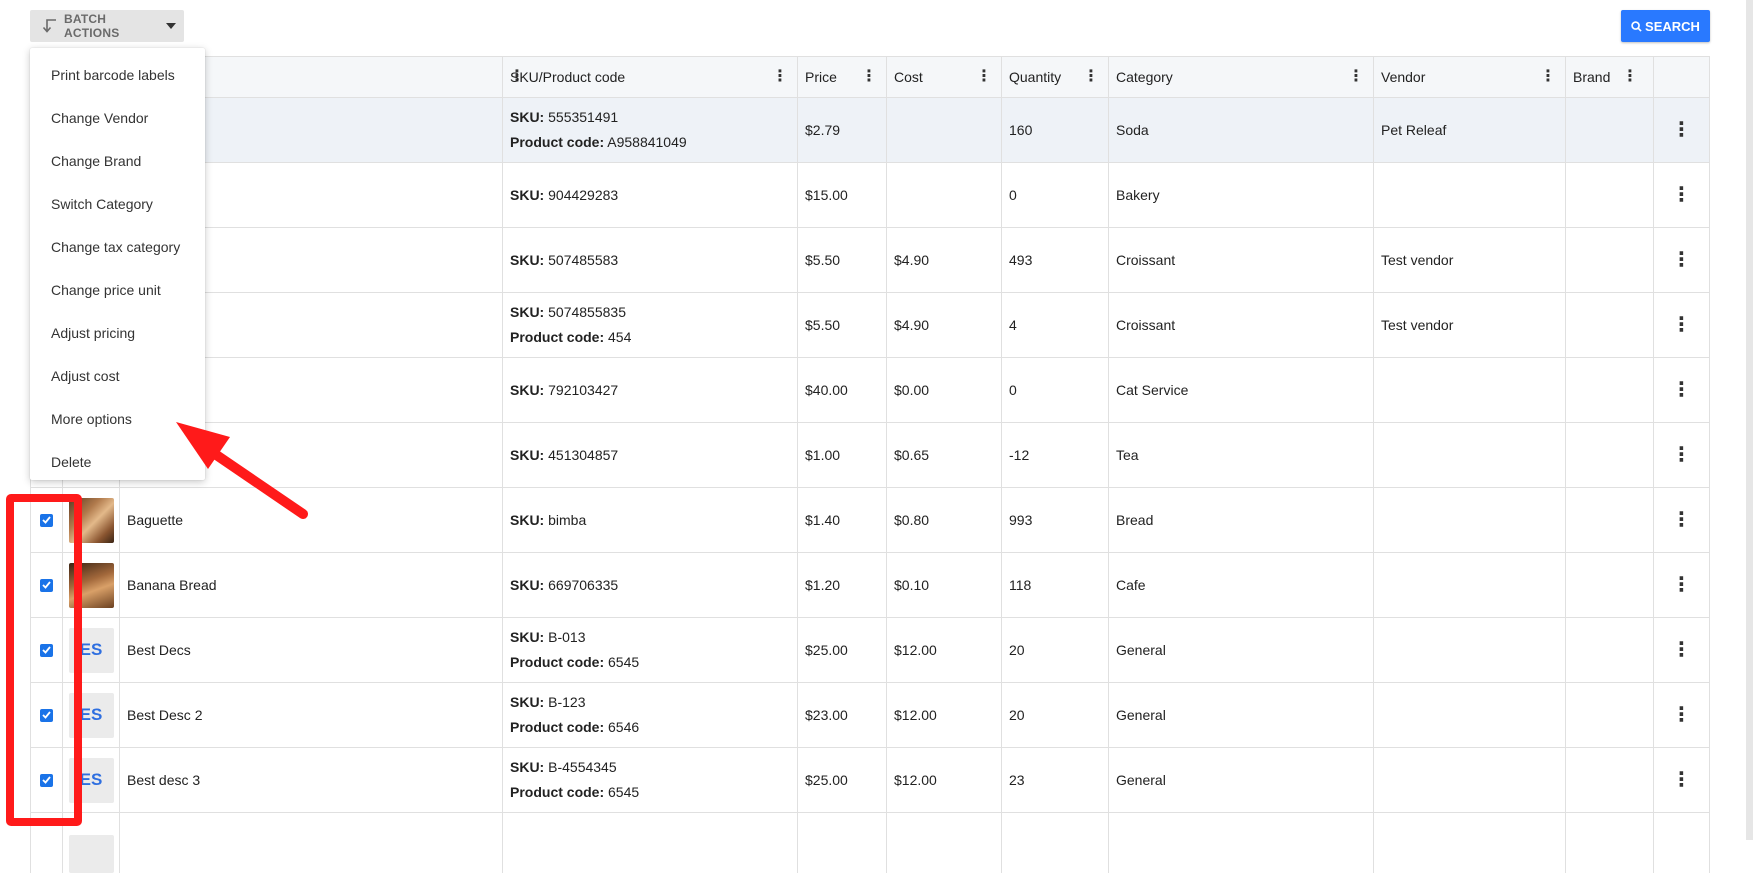 Image resolution: width=1753 pixels, height=873 pixels. I want to click on product-code-line: Product code: 6545, so click(650, 792).